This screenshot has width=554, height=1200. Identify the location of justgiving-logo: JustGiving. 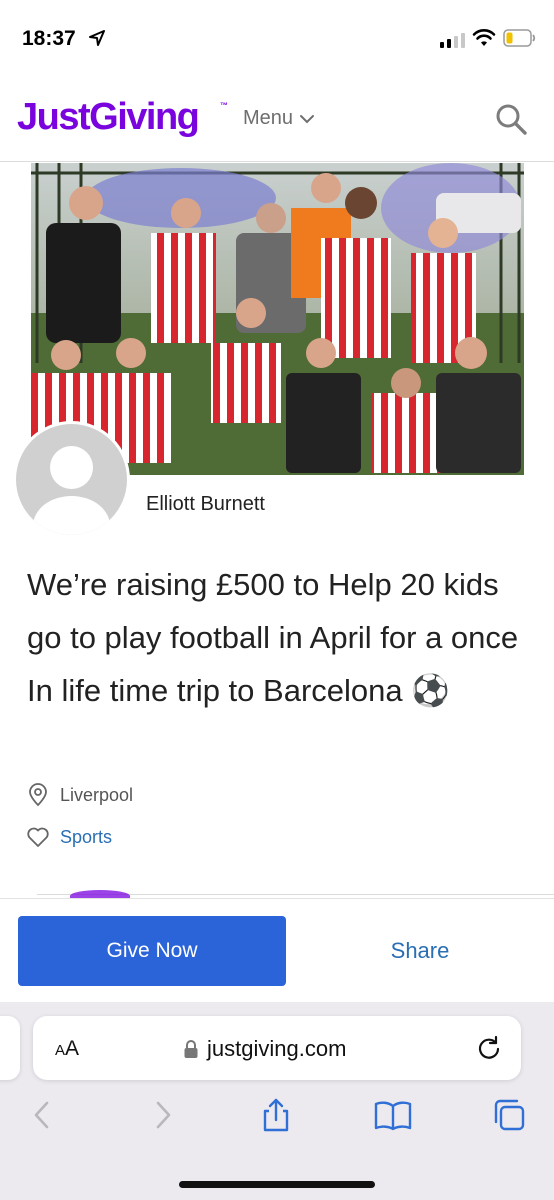
(108, 117).